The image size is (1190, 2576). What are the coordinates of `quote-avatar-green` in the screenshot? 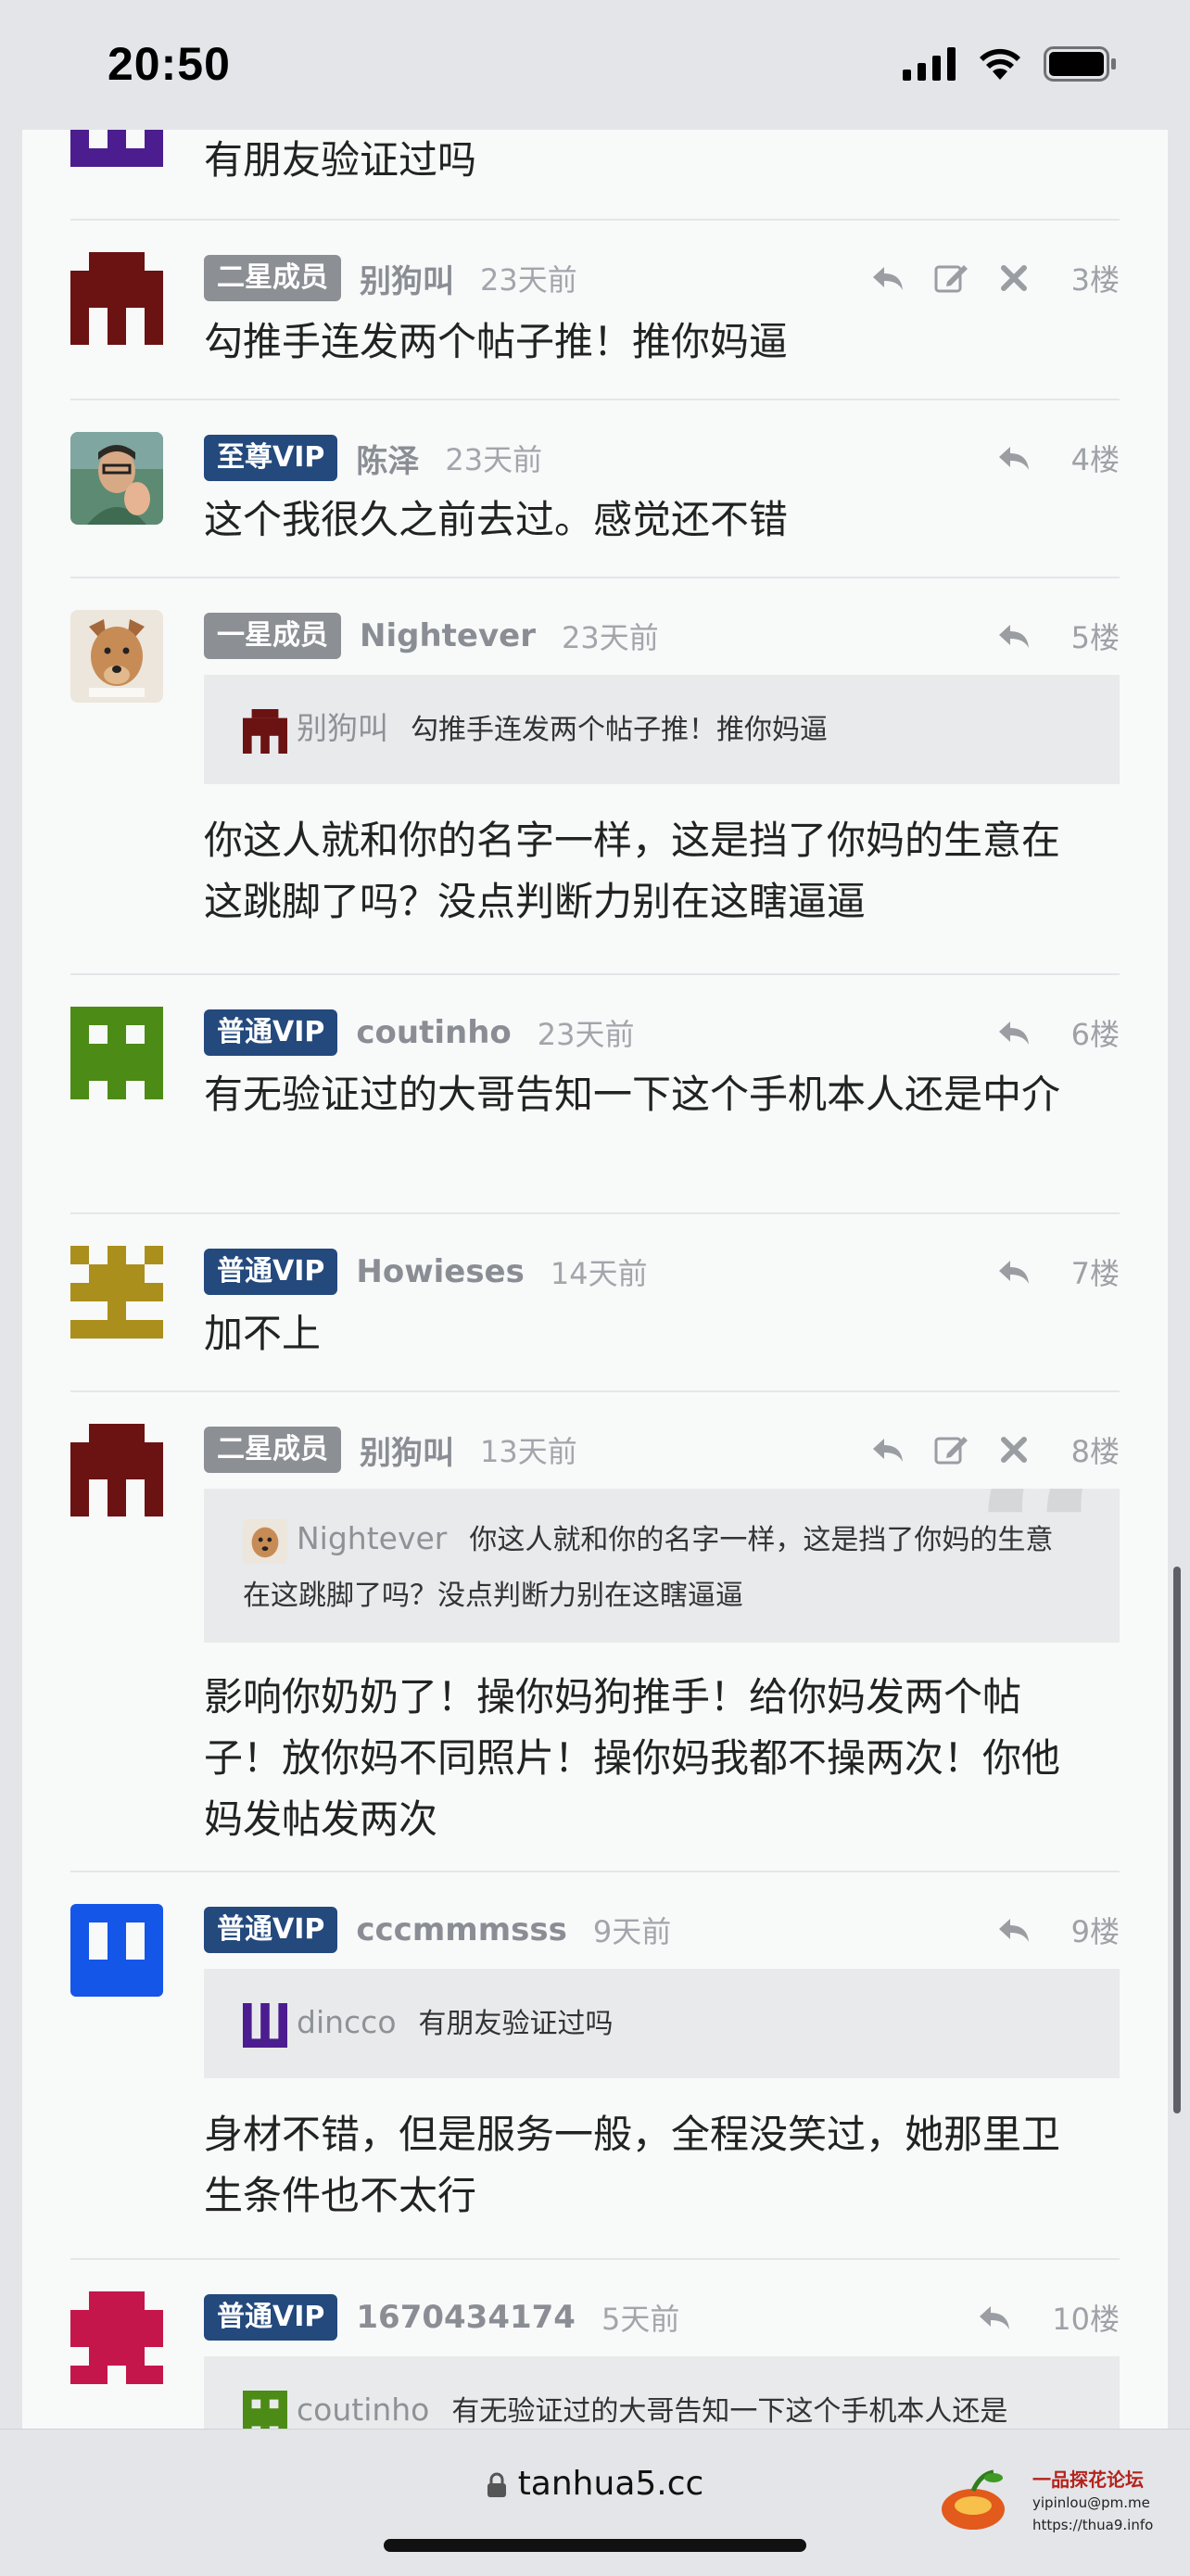 It's located at (265, 2409).